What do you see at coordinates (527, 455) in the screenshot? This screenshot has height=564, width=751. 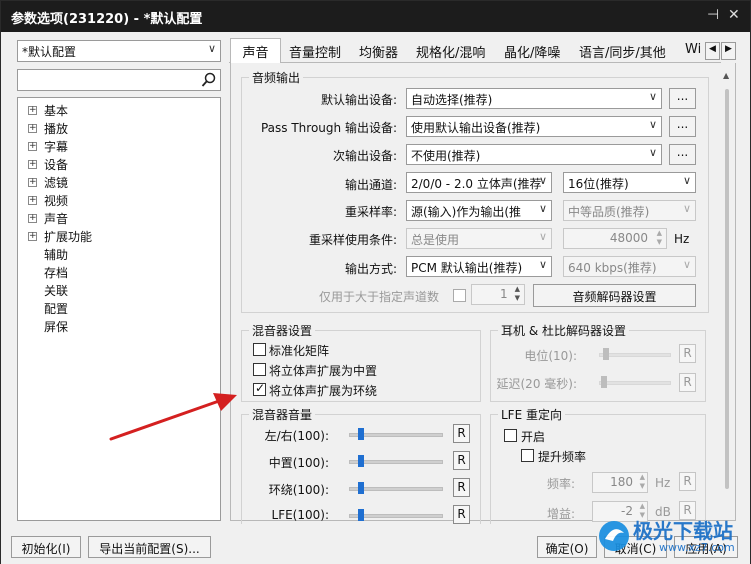 I see `lfe-boost-checkbox` at bounding box center [527, 455].